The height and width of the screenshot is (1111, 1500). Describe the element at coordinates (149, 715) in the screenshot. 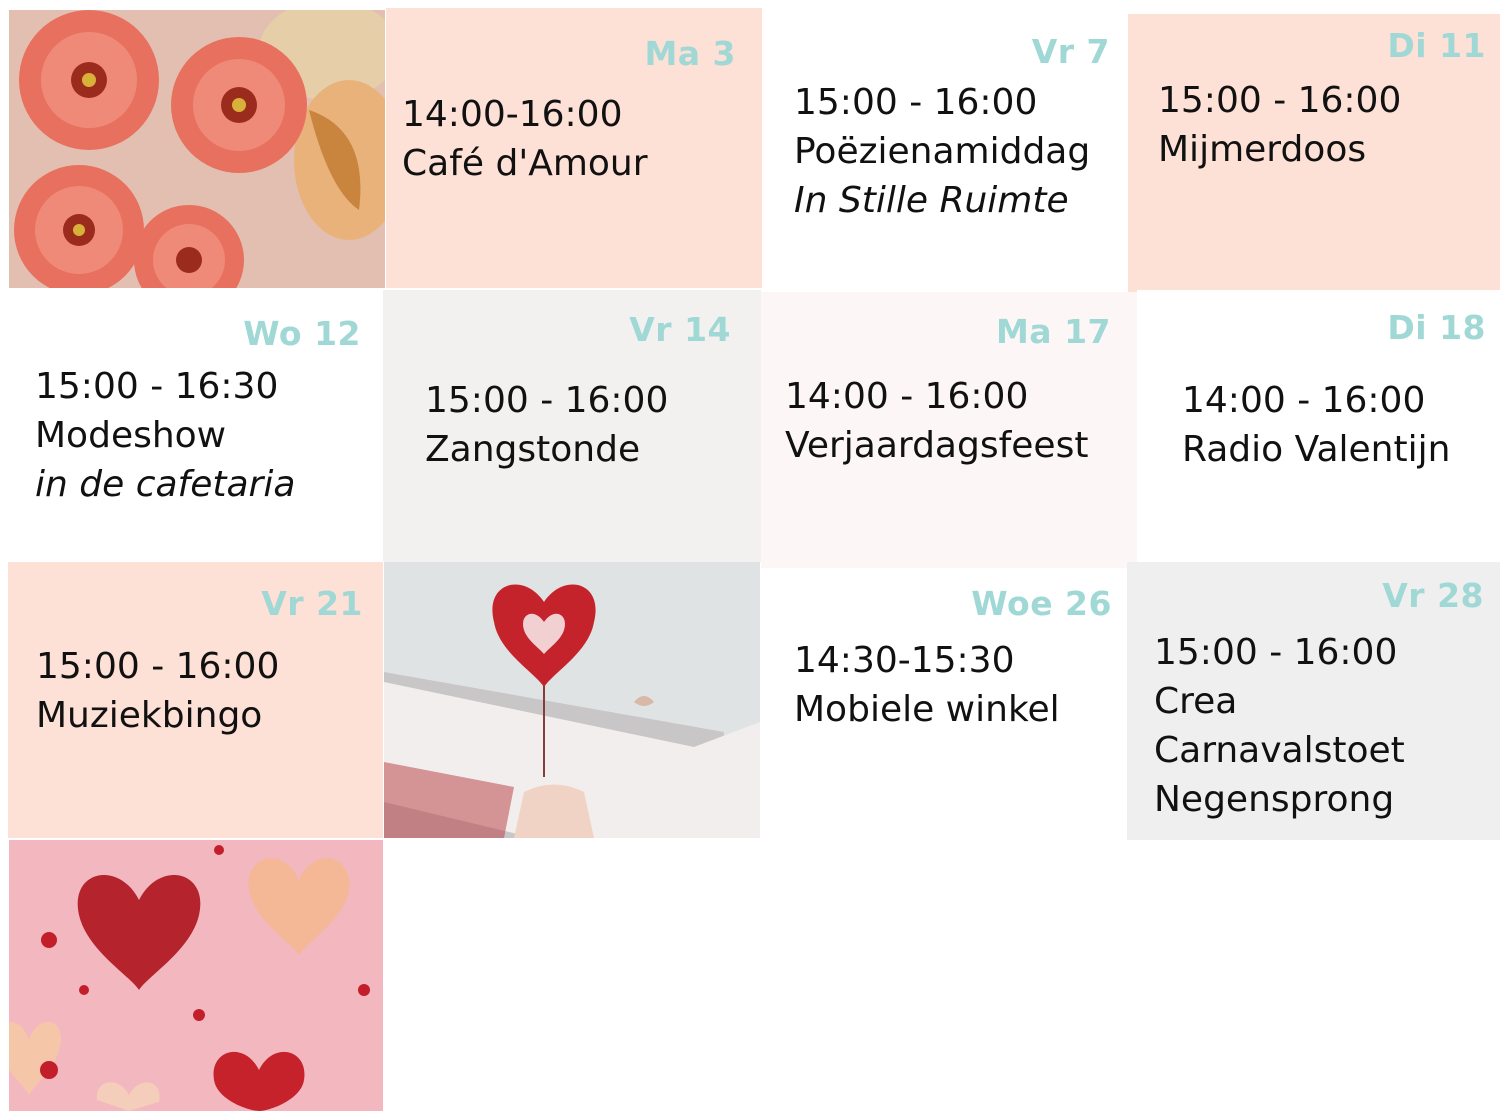

I see `event-title: Muziekbingo` at that location.